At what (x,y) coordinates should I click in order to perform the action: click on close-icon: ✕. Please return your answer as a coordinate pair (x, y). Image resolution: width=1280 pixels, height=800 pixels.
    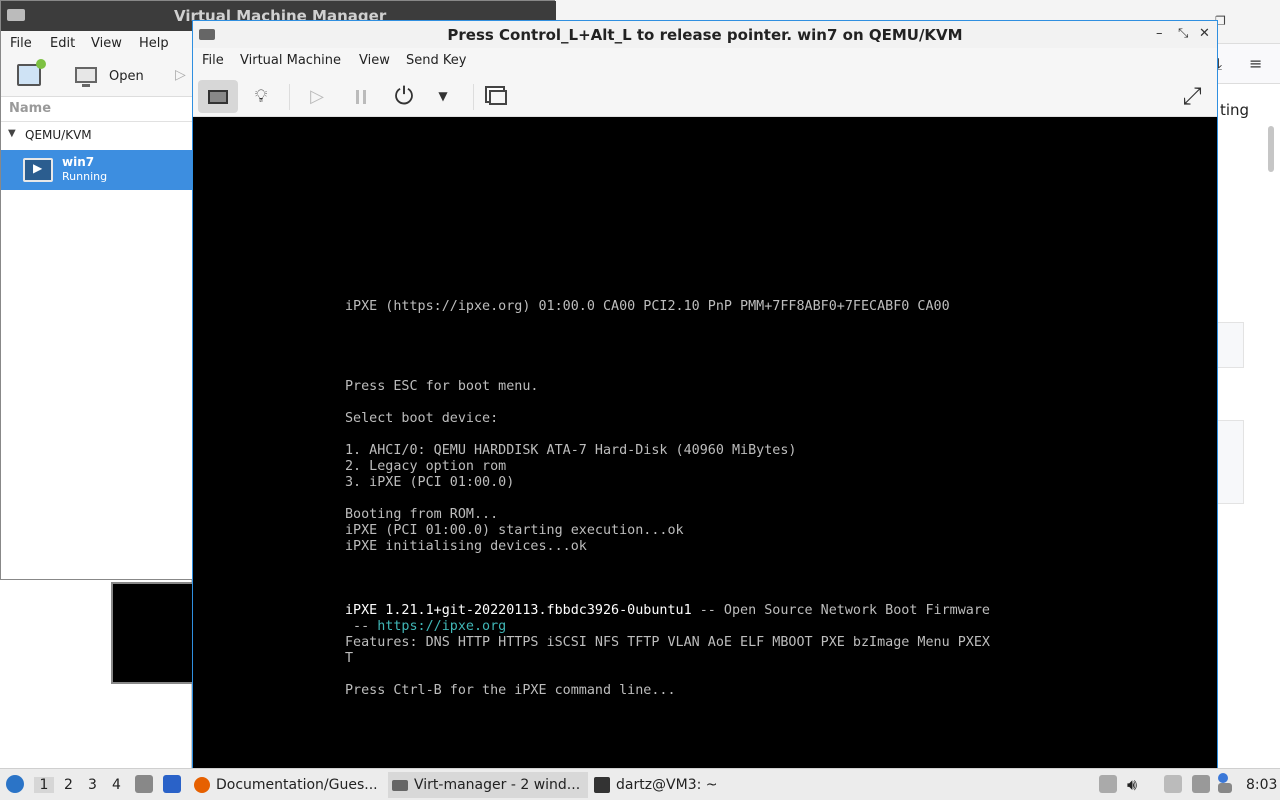
    Looking at the image, I should click on (1204, 33).